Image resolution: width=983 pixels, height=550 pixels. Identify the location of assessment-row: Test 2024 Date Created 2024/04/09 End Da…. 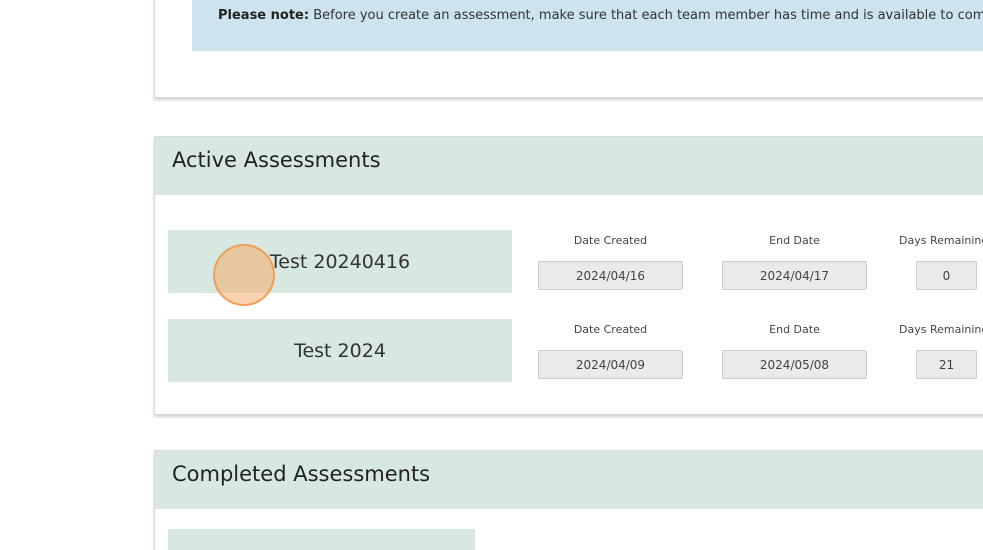
(569, 351).